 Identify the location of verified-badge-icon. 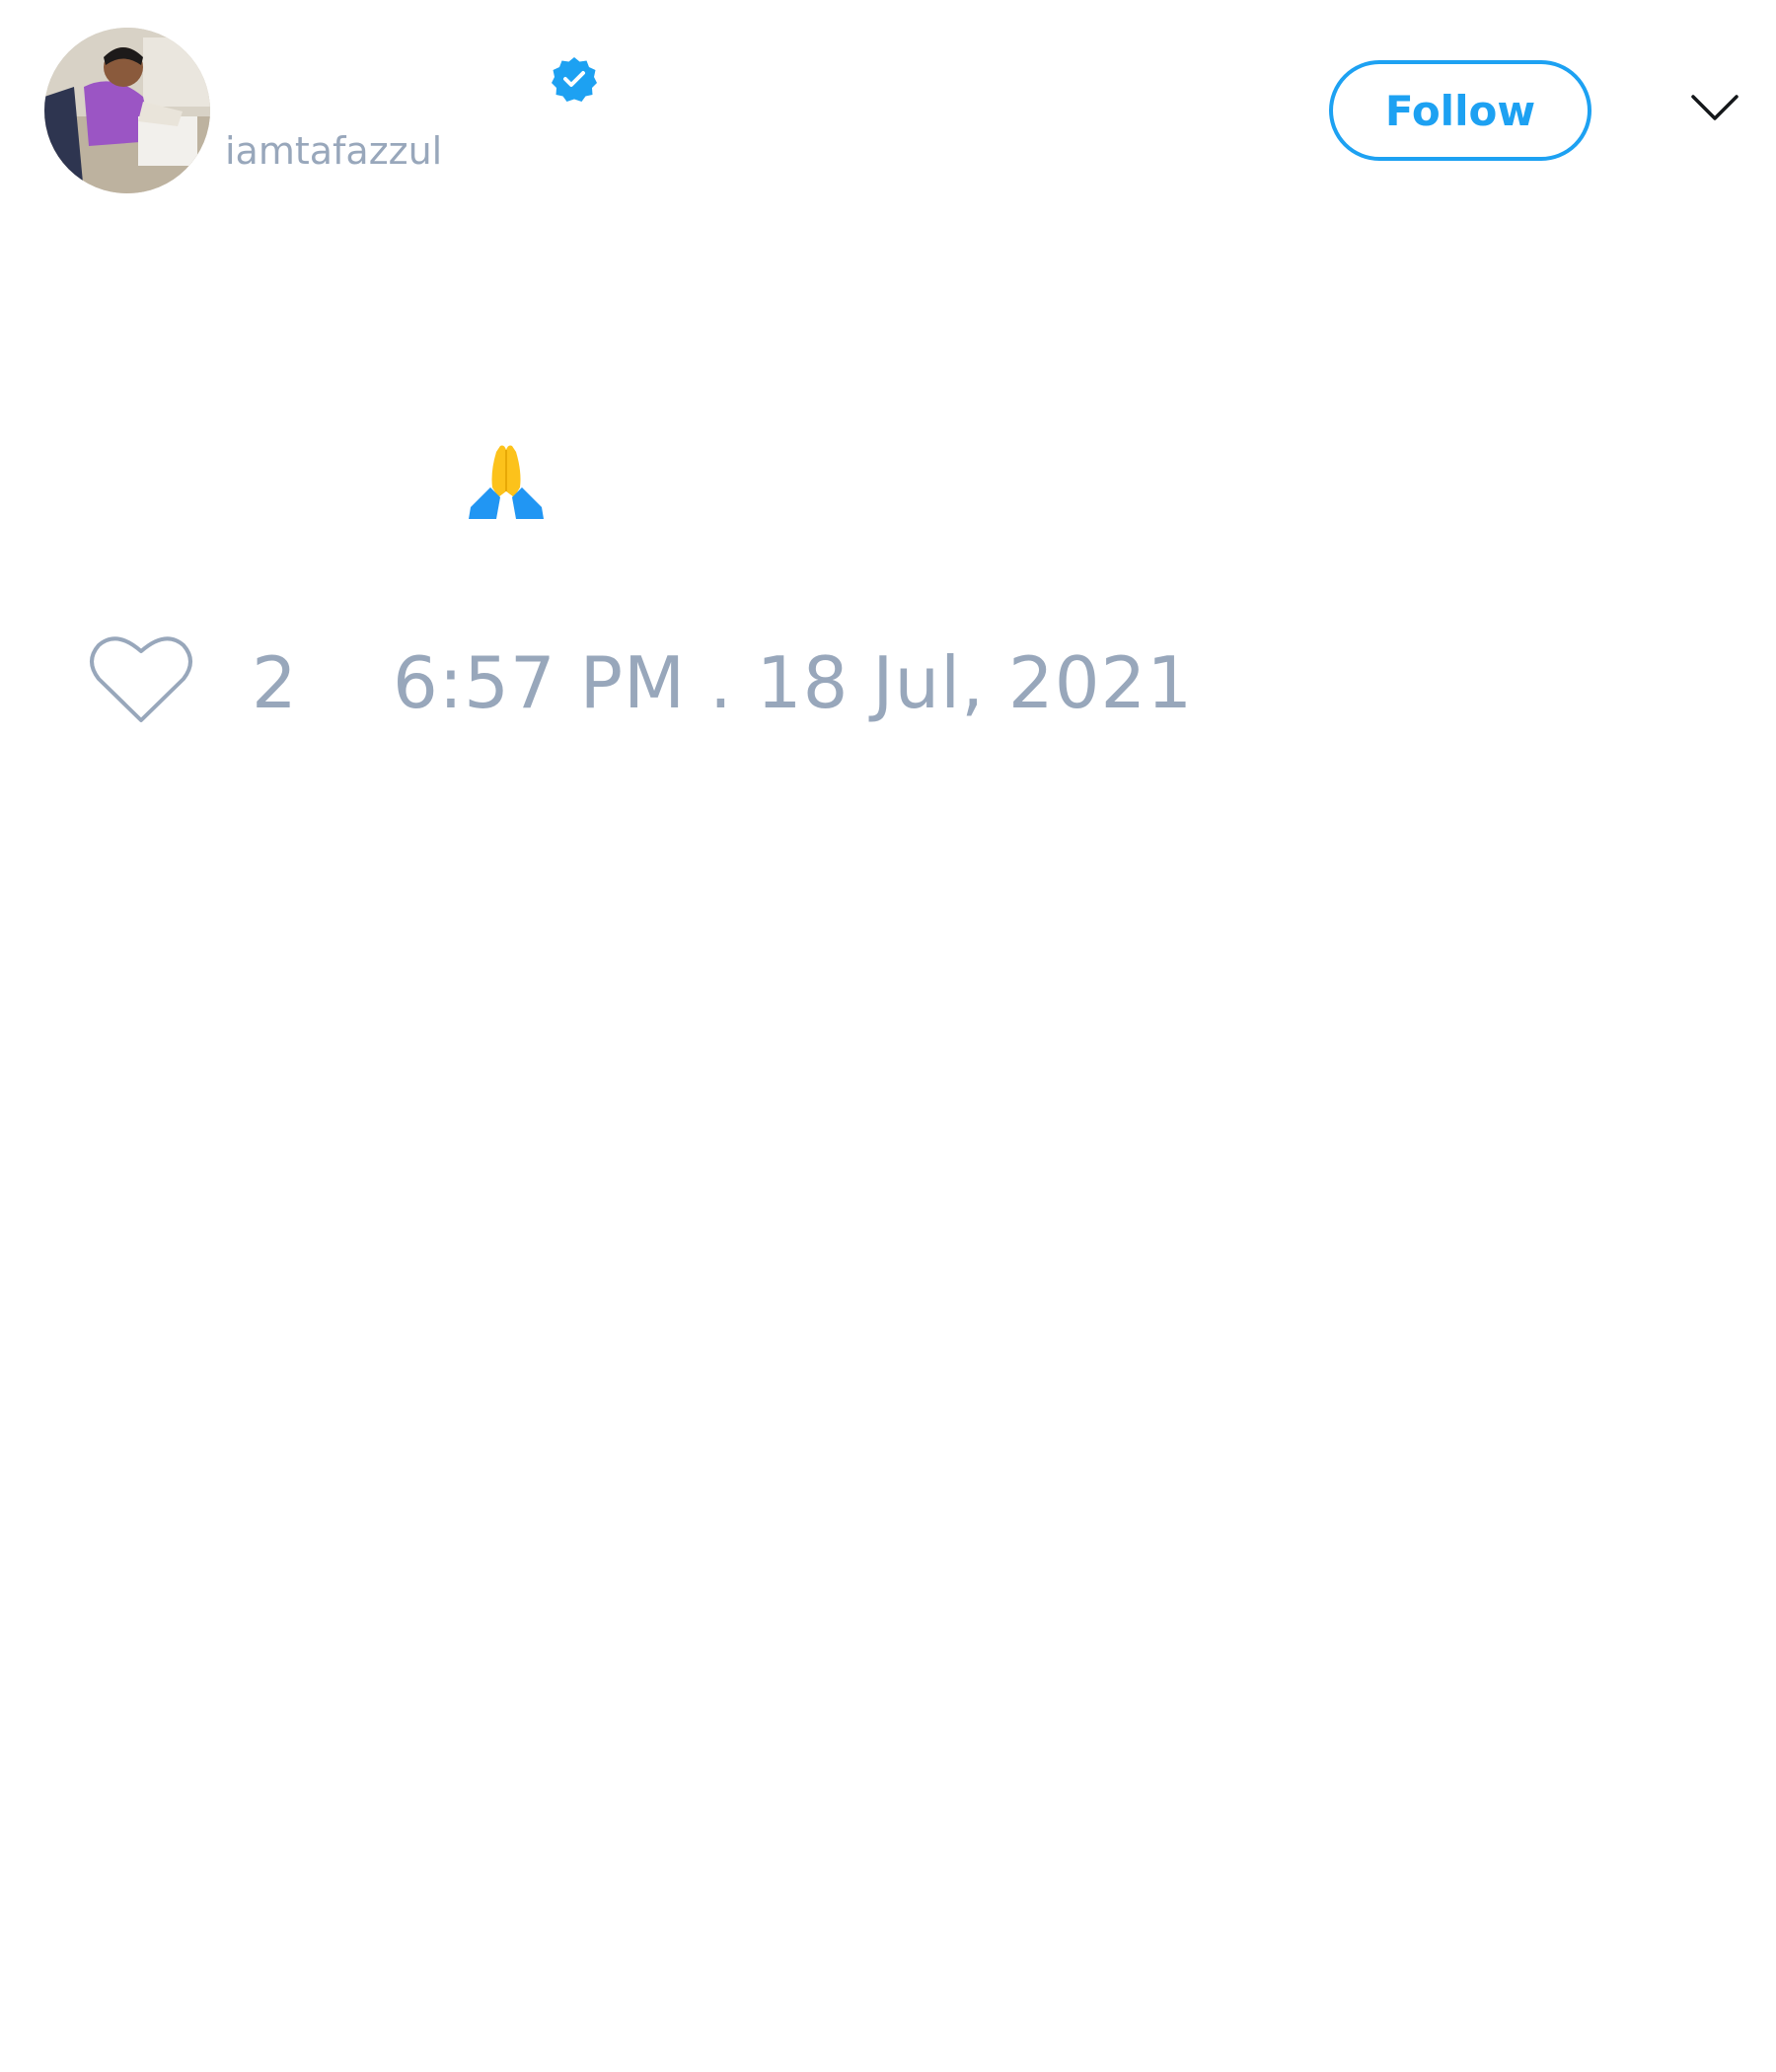
(574, 79).